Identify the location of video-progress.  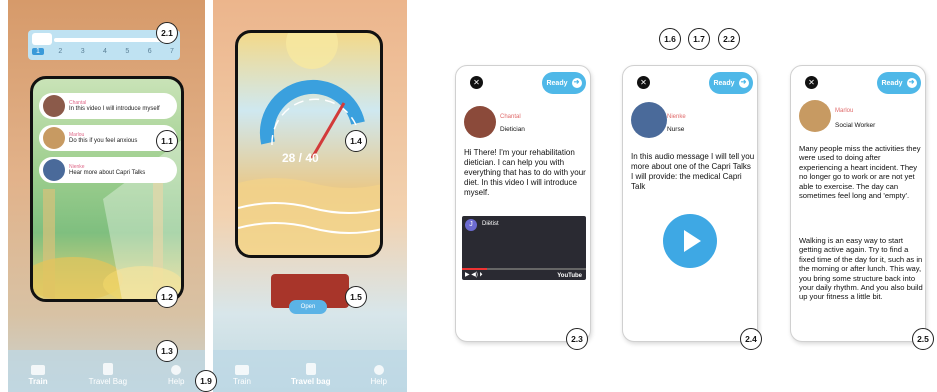
(524, 269).